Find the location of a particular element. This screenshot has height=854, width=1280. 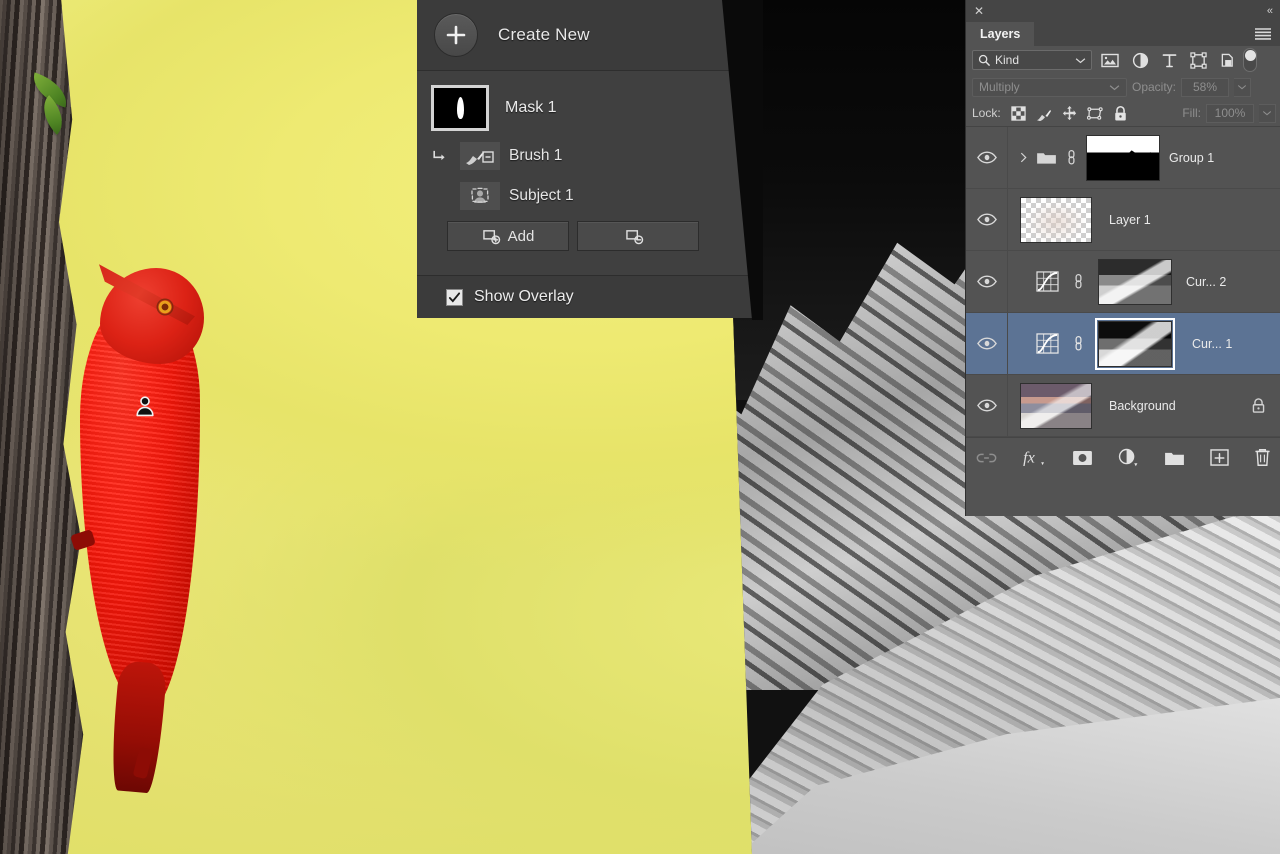

subcomponent-arrow-icon is located at coordinates (441, 156).